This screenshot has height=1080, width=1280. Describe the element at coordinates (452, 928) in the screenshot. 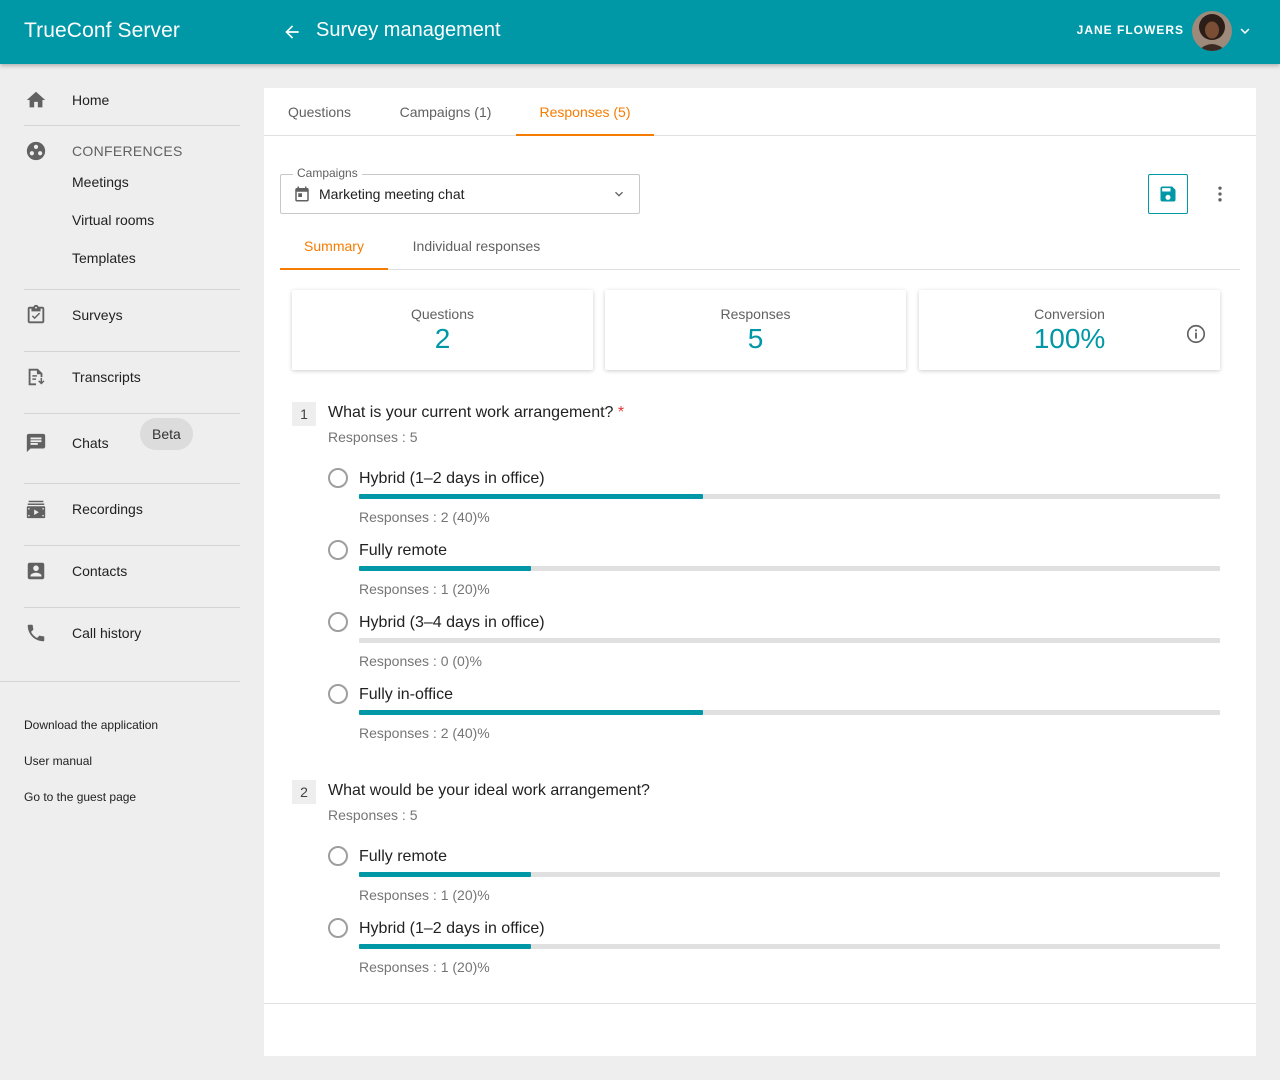

I see `option-label: Hybrid (1–2 days in office)` at that location.